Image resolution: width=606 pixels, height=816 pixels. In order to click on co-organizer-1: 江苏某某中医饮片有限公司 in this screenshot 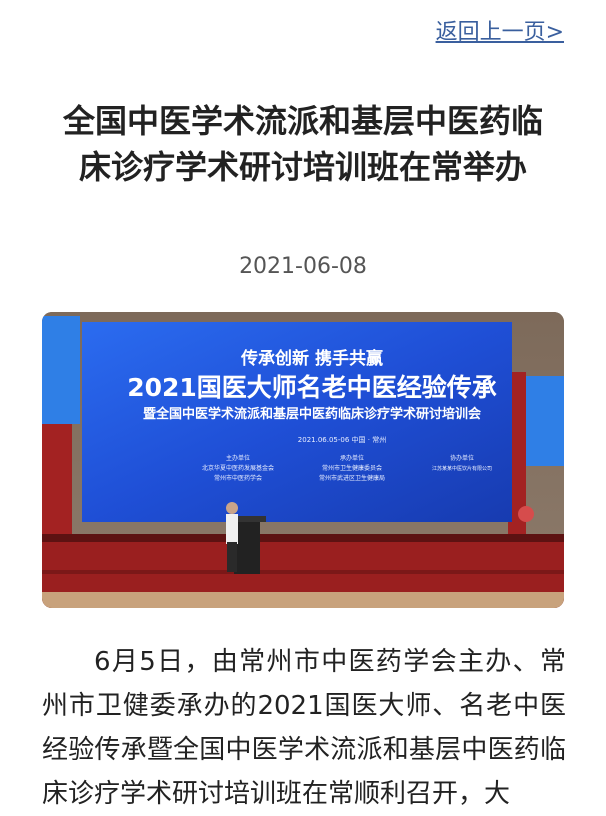, I will do `click(462, 468)`.